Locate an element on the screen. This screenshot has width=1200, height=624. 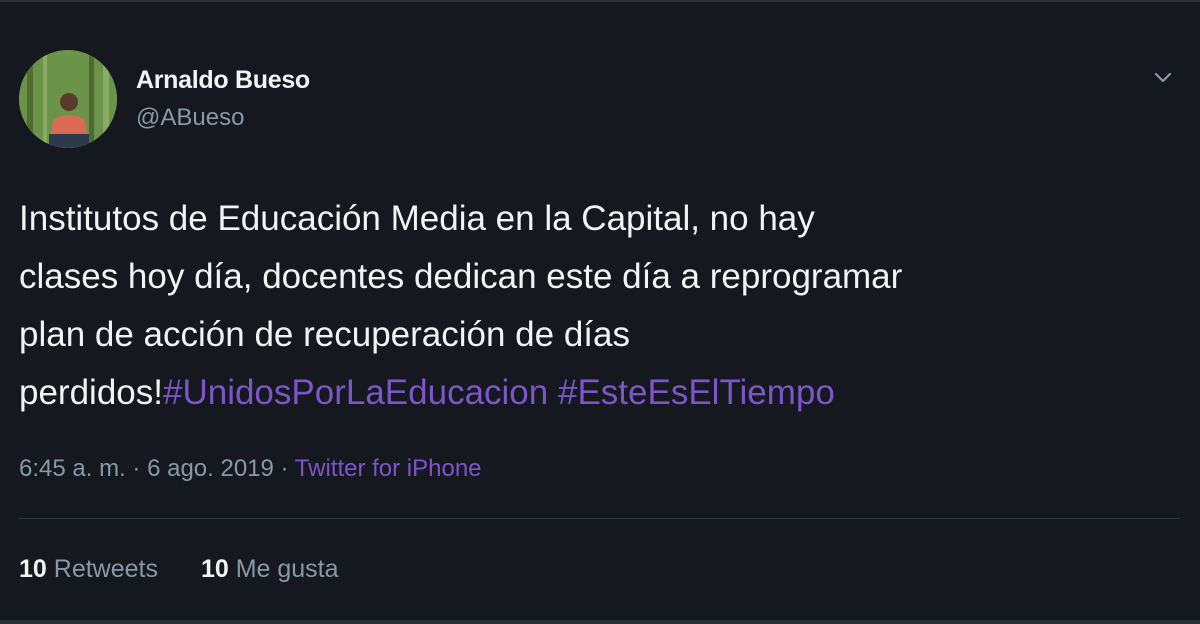
retweets-label: Retweets is located at coordinates (105, 569).